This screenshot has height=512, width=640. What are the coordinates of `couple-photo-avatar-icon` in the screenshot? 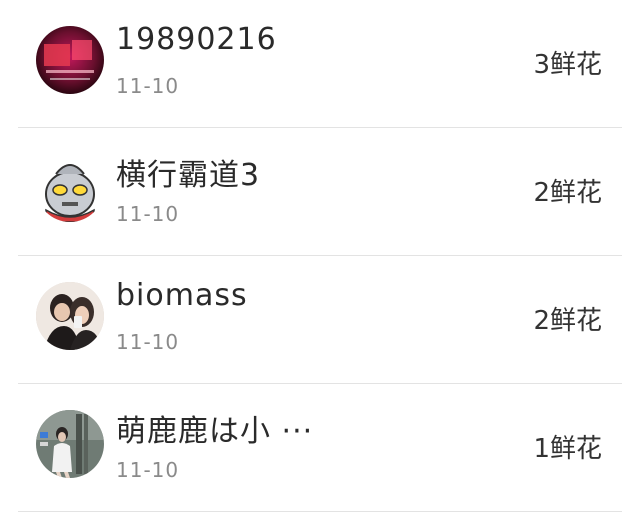 It's located at (70, 316).